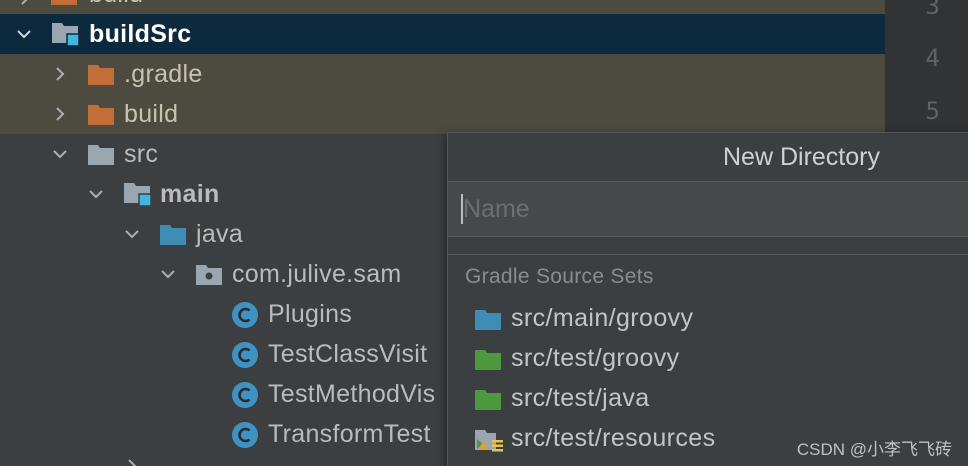 The height and width of the screenshot is (466, 968). I want to click on tree-row-label: buildSrc, so click(140, 34).